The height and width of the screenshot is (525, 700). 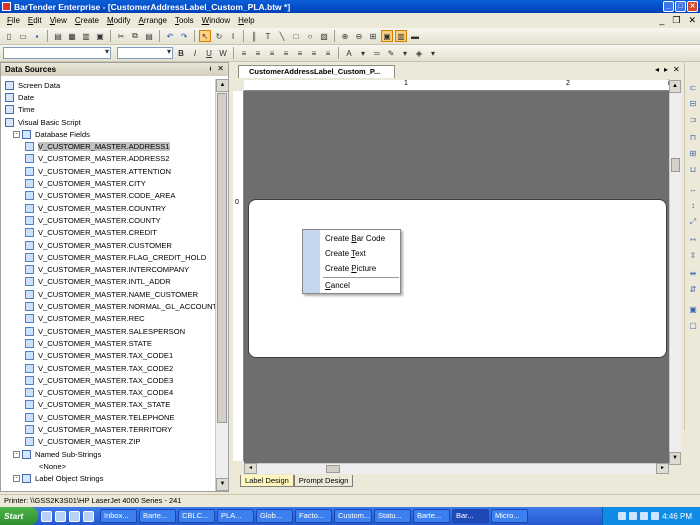 I want to click on tree-field-item: V_CUSTOMER_MASTER.REC, so click(x=85, y=319).